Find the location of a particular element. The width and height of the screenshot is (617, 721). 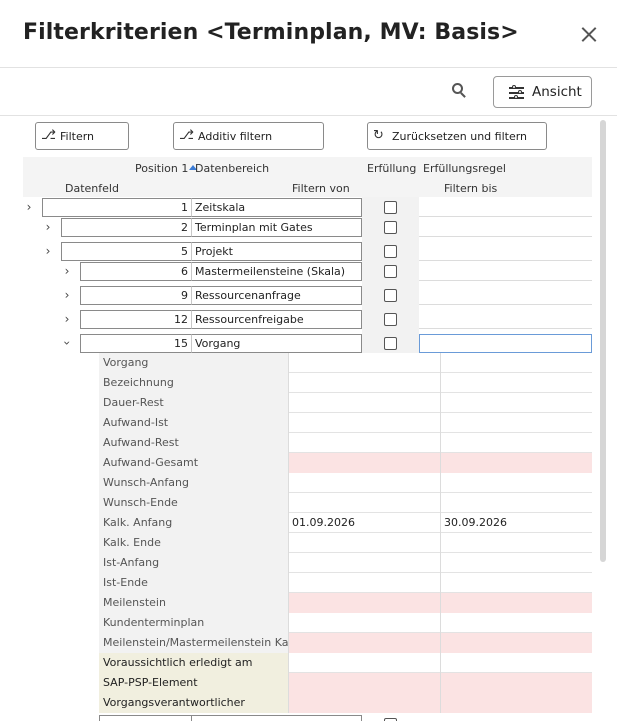

field-row: Aufwand-Rest is located at coordinates (345, 443).